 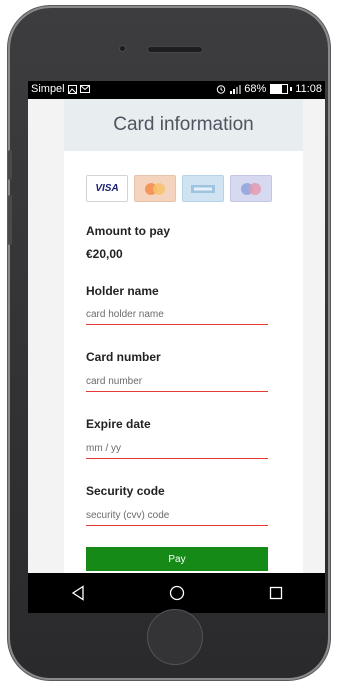 I want to click on recents-button, so click(x=276, y=593).